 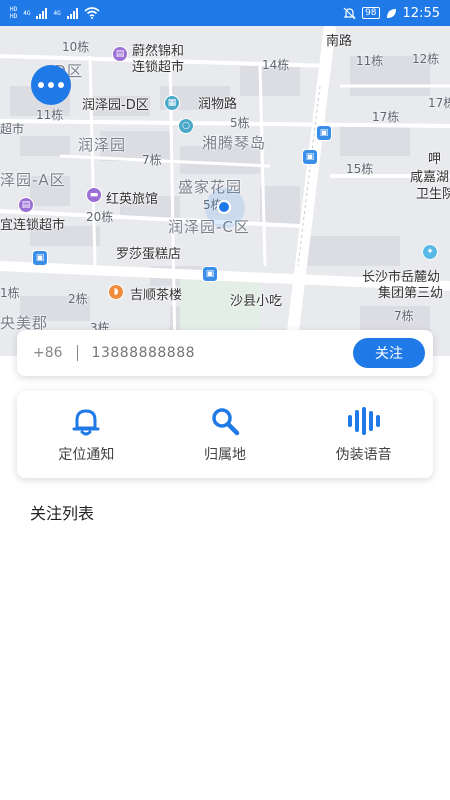 What do you see at coordinates (27, 13) in the screenshot?
I see `network-type: 4G` at bounding box center [27, 13].